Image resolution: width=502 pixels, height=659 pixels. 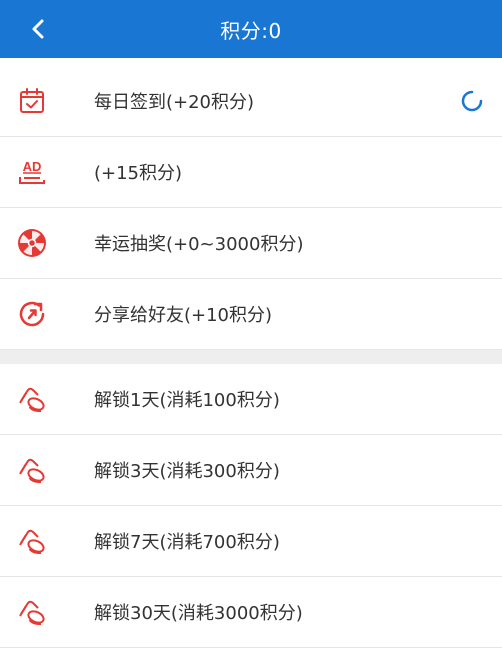 I want to click on unlock-7-days-label: 解锁7天(消耗700积分), so click(x=187, y=542).